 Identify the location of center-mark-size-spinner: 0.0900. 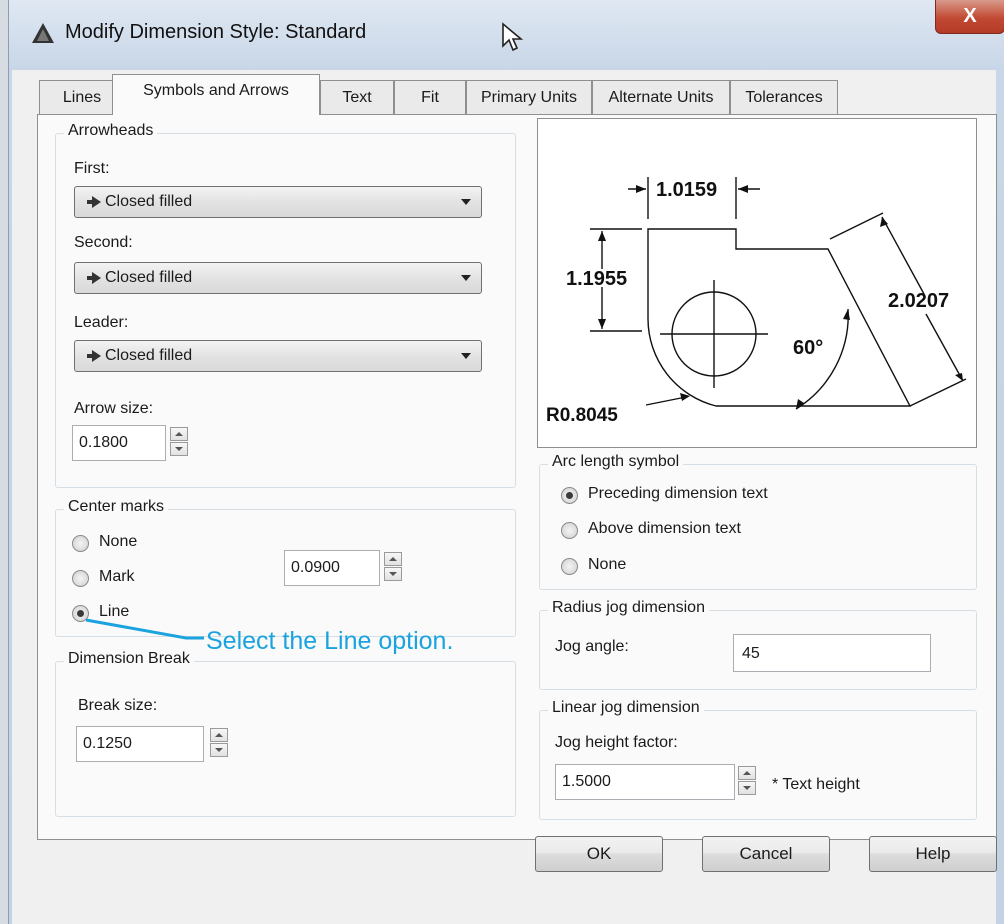
(349, 568).